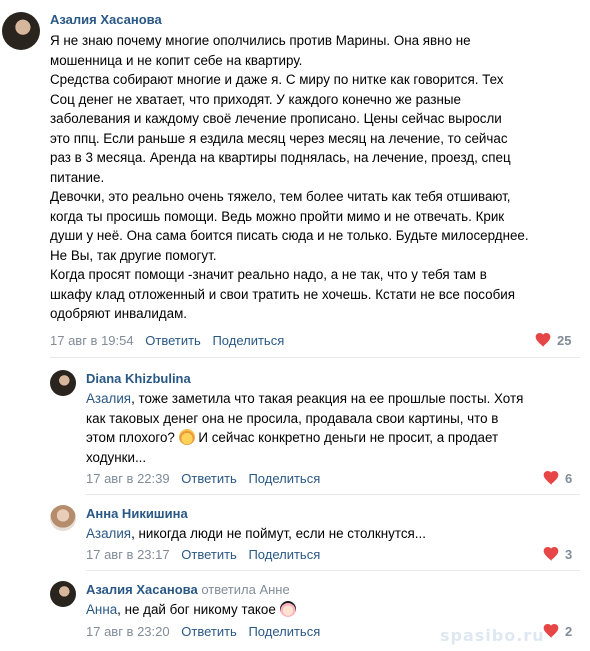 The height and width of the screenshot is (651, 590). I want to click on reply-note: ответила Анне, so click(245, 589).